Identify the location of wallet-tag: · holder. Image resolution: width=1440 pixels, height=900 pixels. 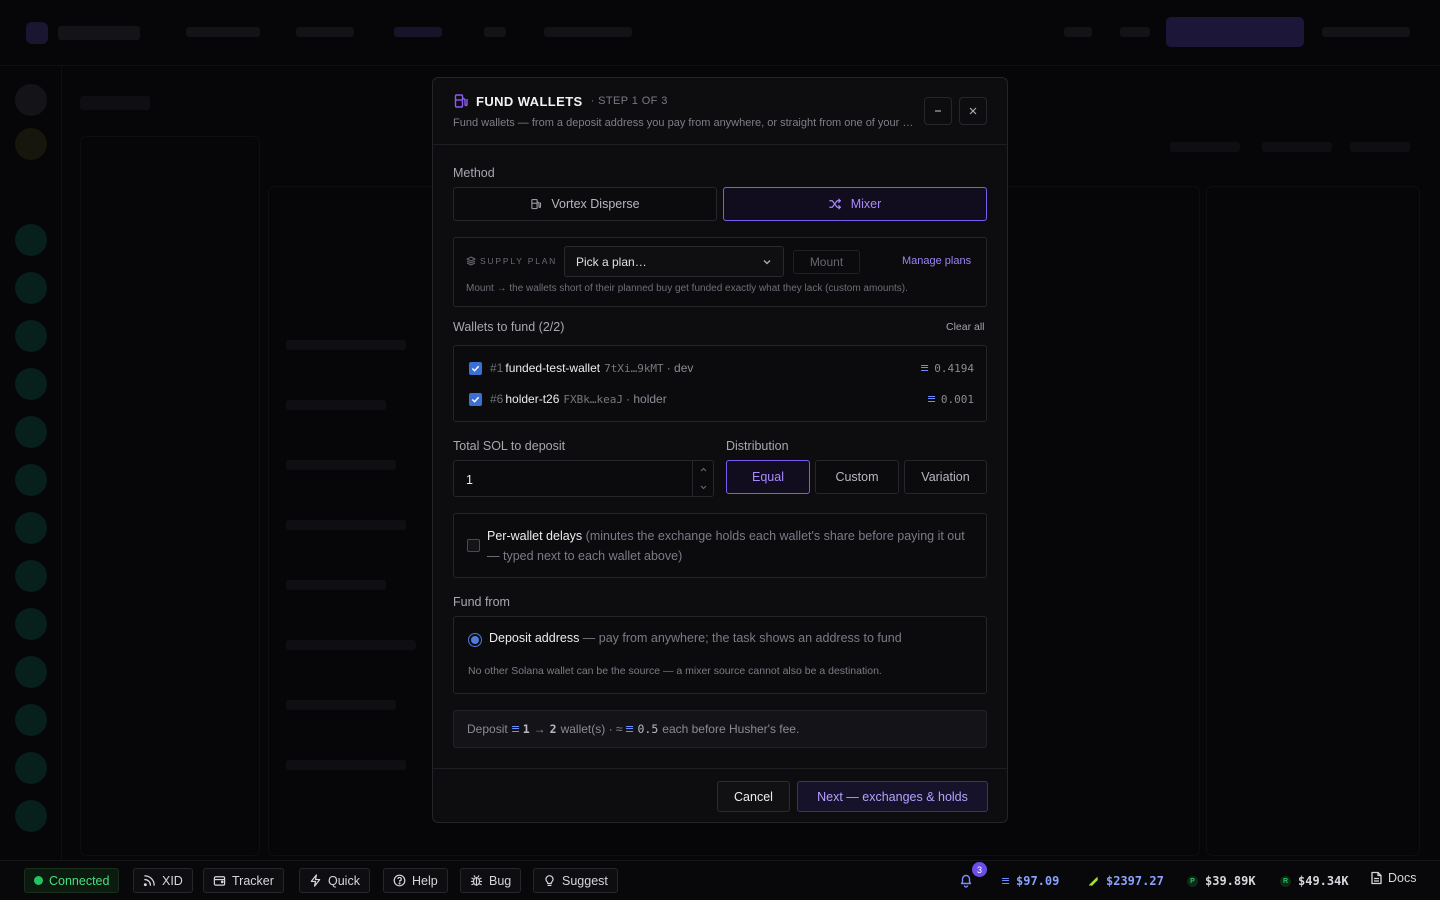
(646, 399).